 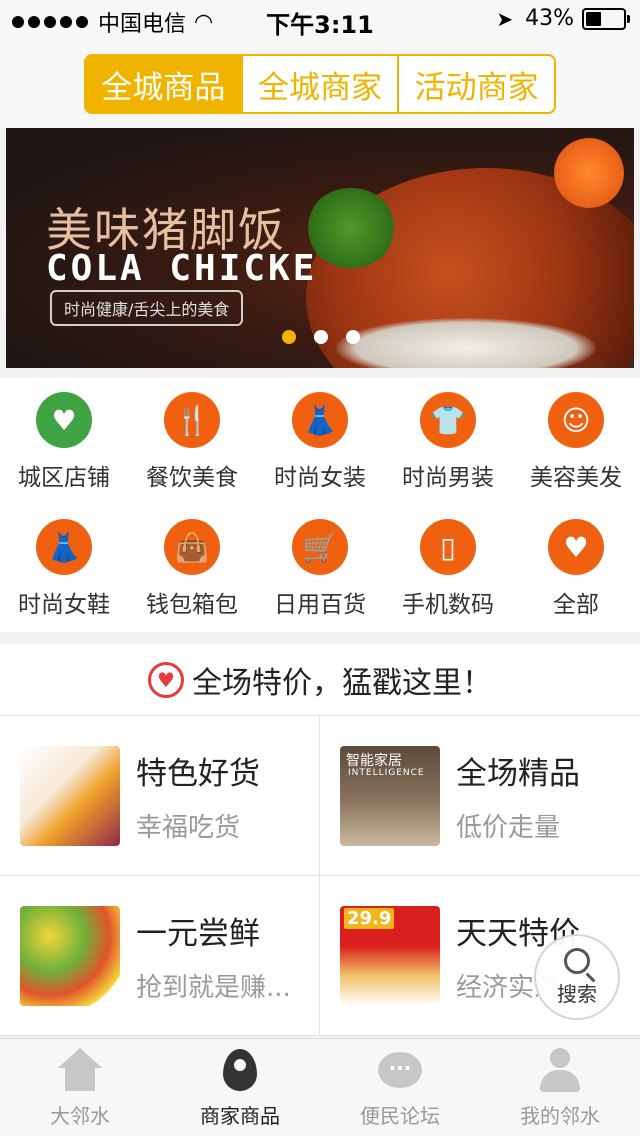 What do you see at coordinates (560, 1070) in the screenshot?
I see `user-icon` at bounding box center [560, 1070].